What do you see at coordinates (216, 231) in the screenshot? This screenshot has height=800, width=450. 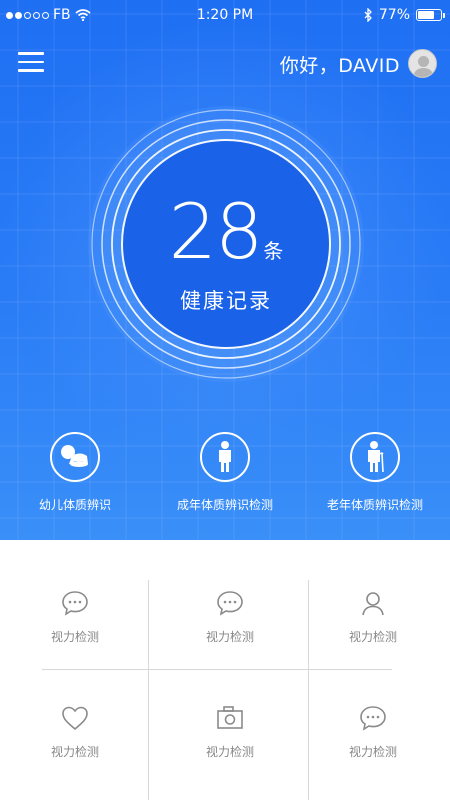 I see `record-count-number: 28` at bounding box center [216, 231].